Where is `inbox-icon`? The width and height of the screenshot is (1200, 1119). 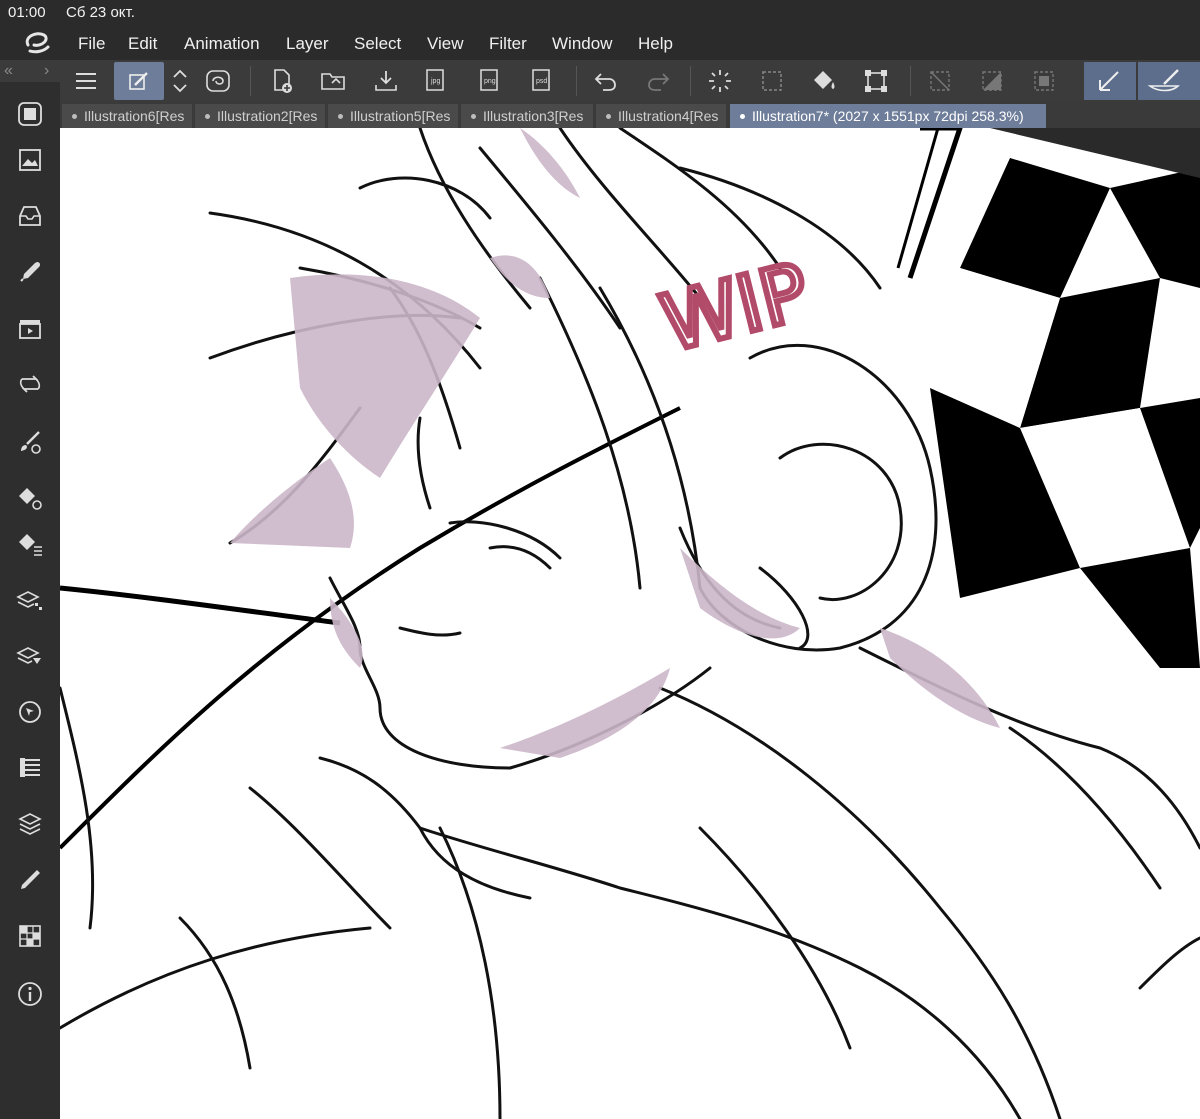
inbox-icon is located at coordinates (30, 216).